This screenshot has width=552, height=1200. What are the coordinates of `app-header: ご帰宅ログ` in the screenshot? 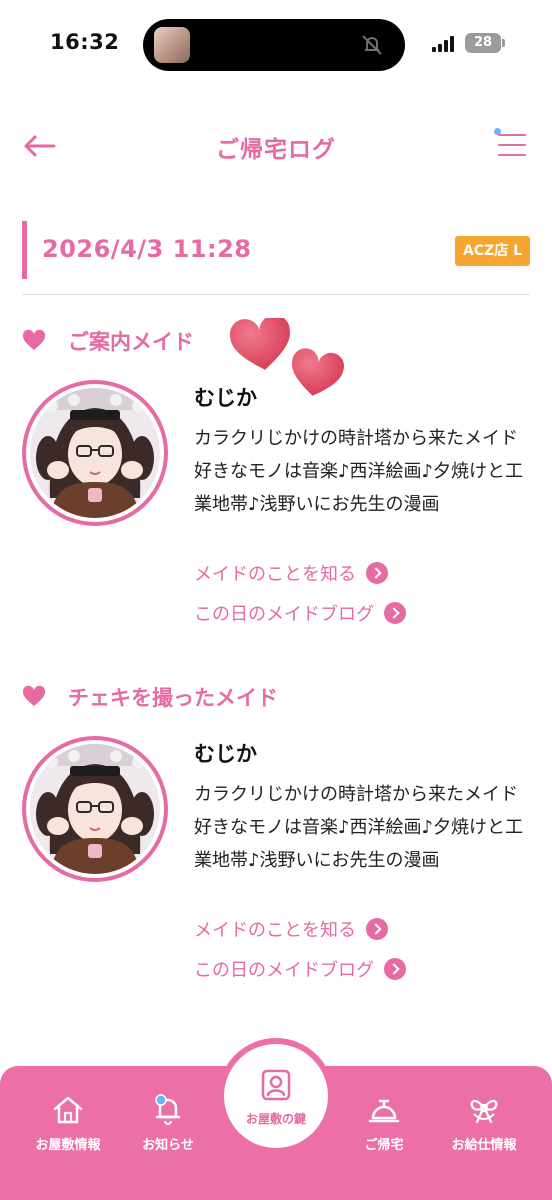 It's located at (276, 145).